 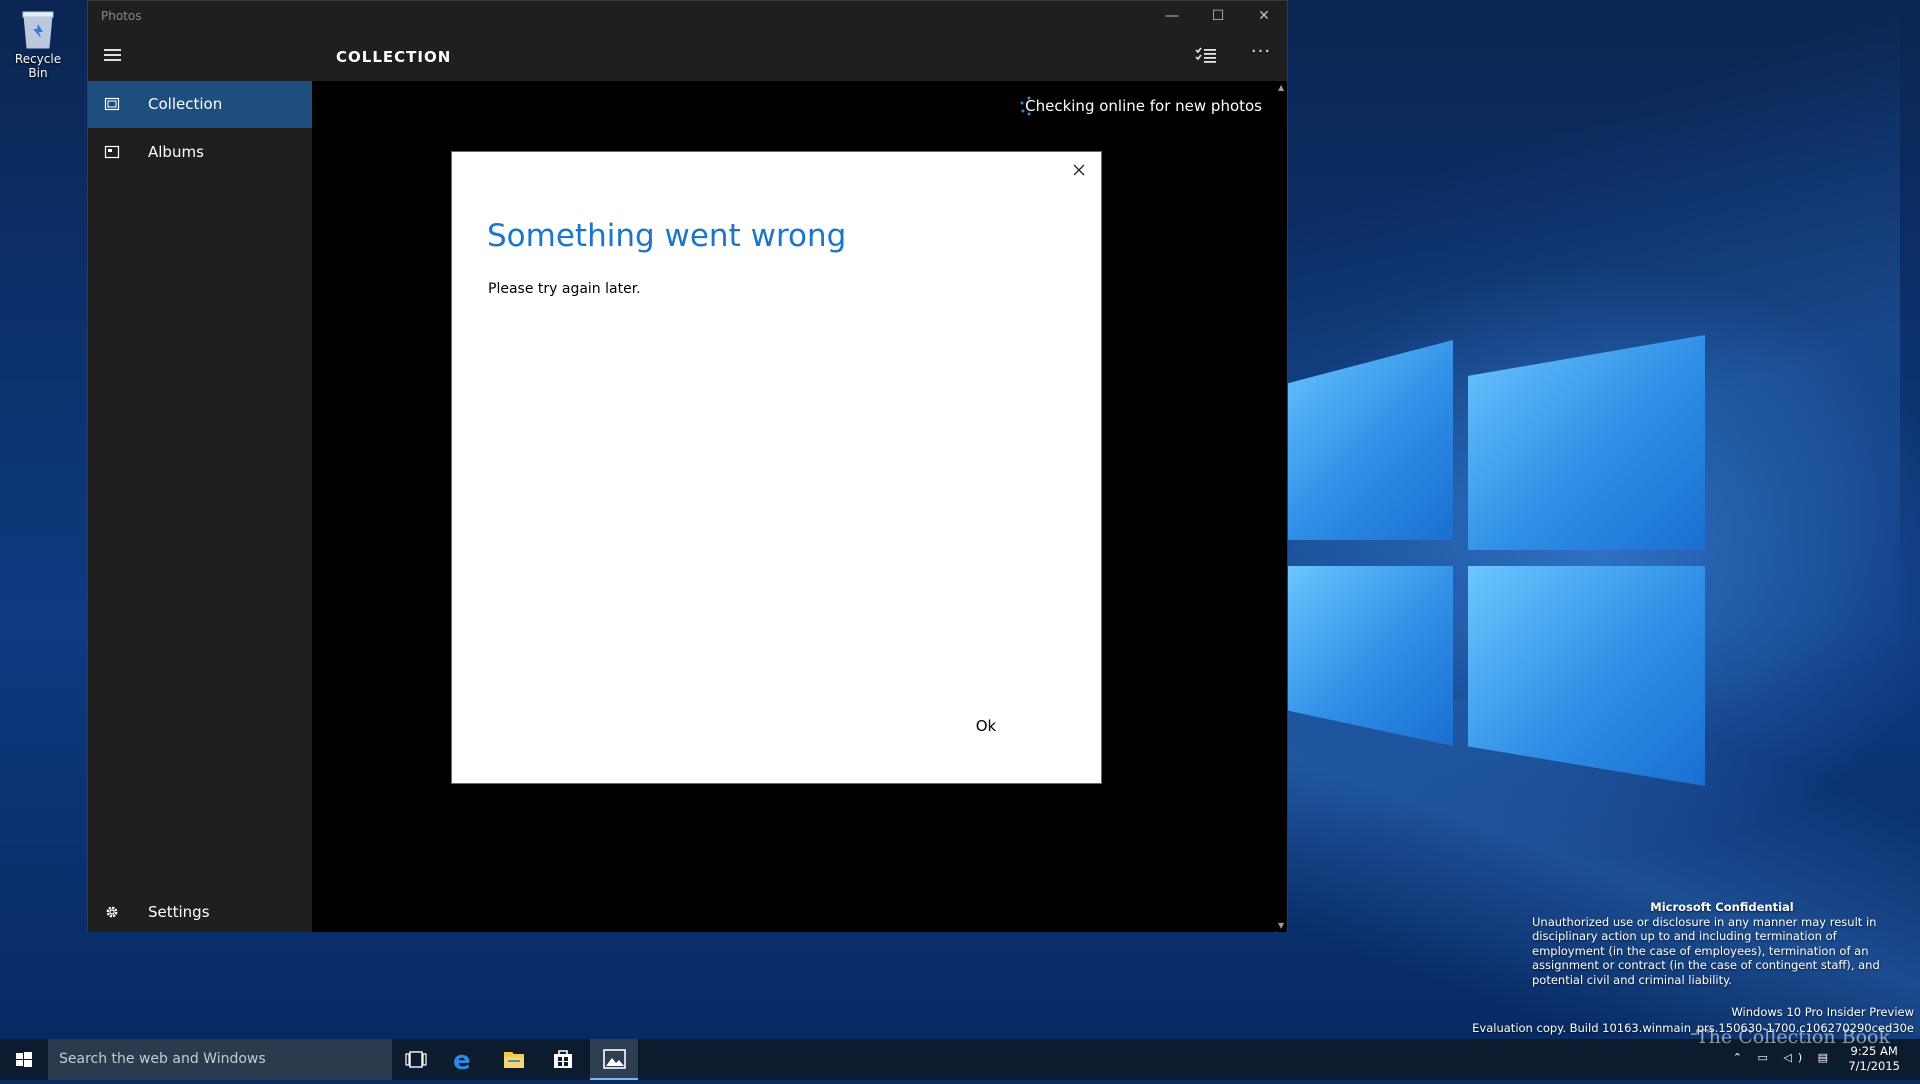 I want to click on task-view-icon, so click(x=416, y=1059).